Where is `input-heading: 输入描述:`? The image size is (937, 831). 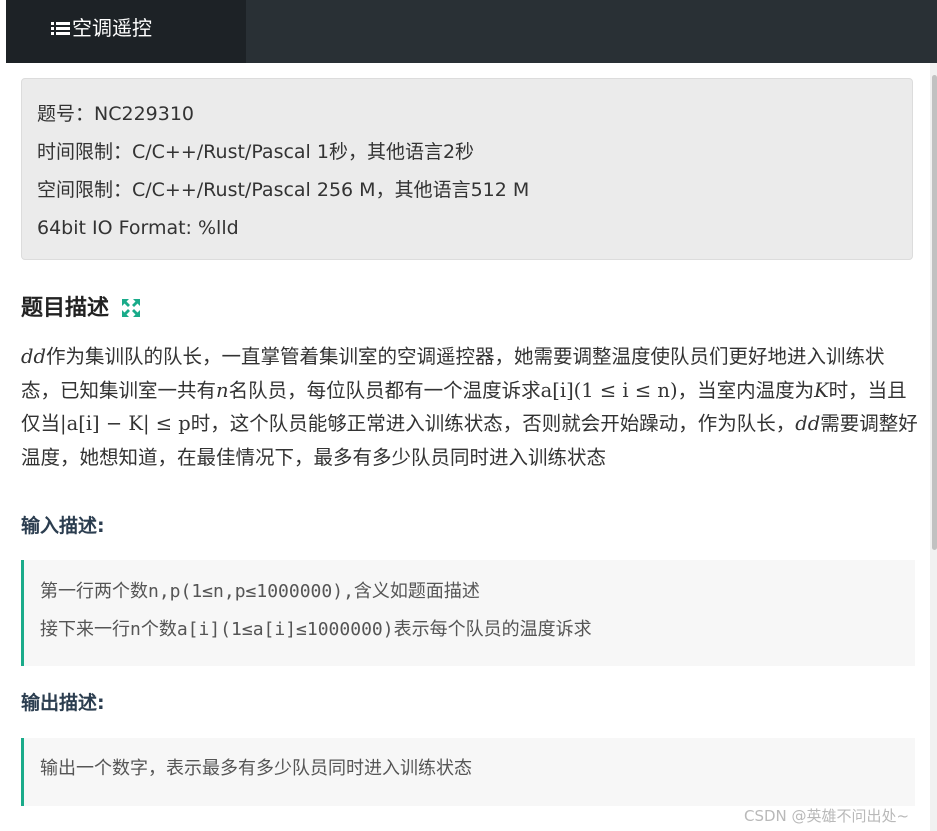
input-heading: 输入描述: is located at coordinates (63, 526).